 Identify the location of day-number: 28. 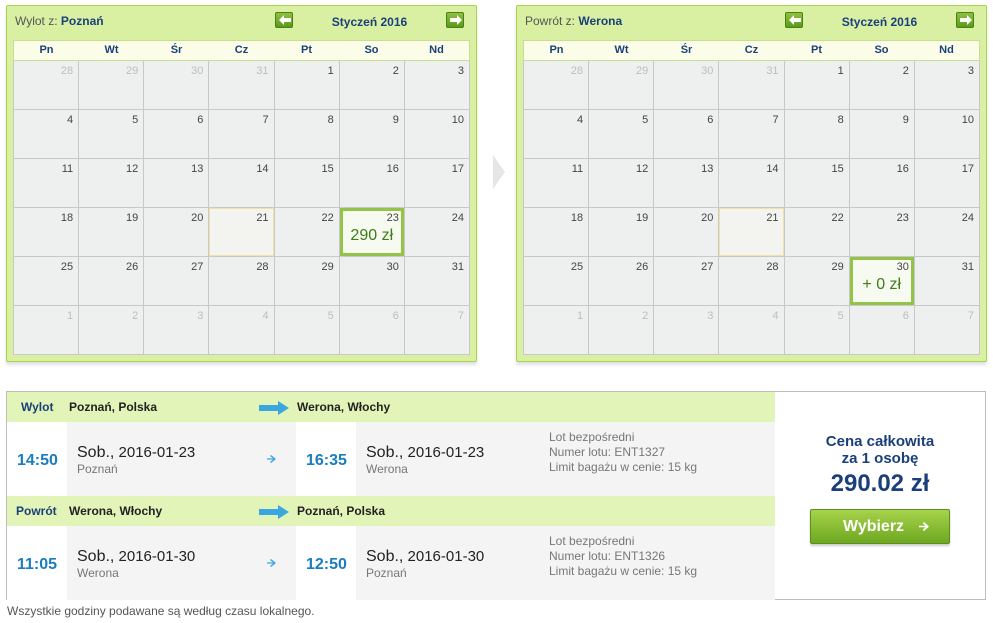
(67, 71).